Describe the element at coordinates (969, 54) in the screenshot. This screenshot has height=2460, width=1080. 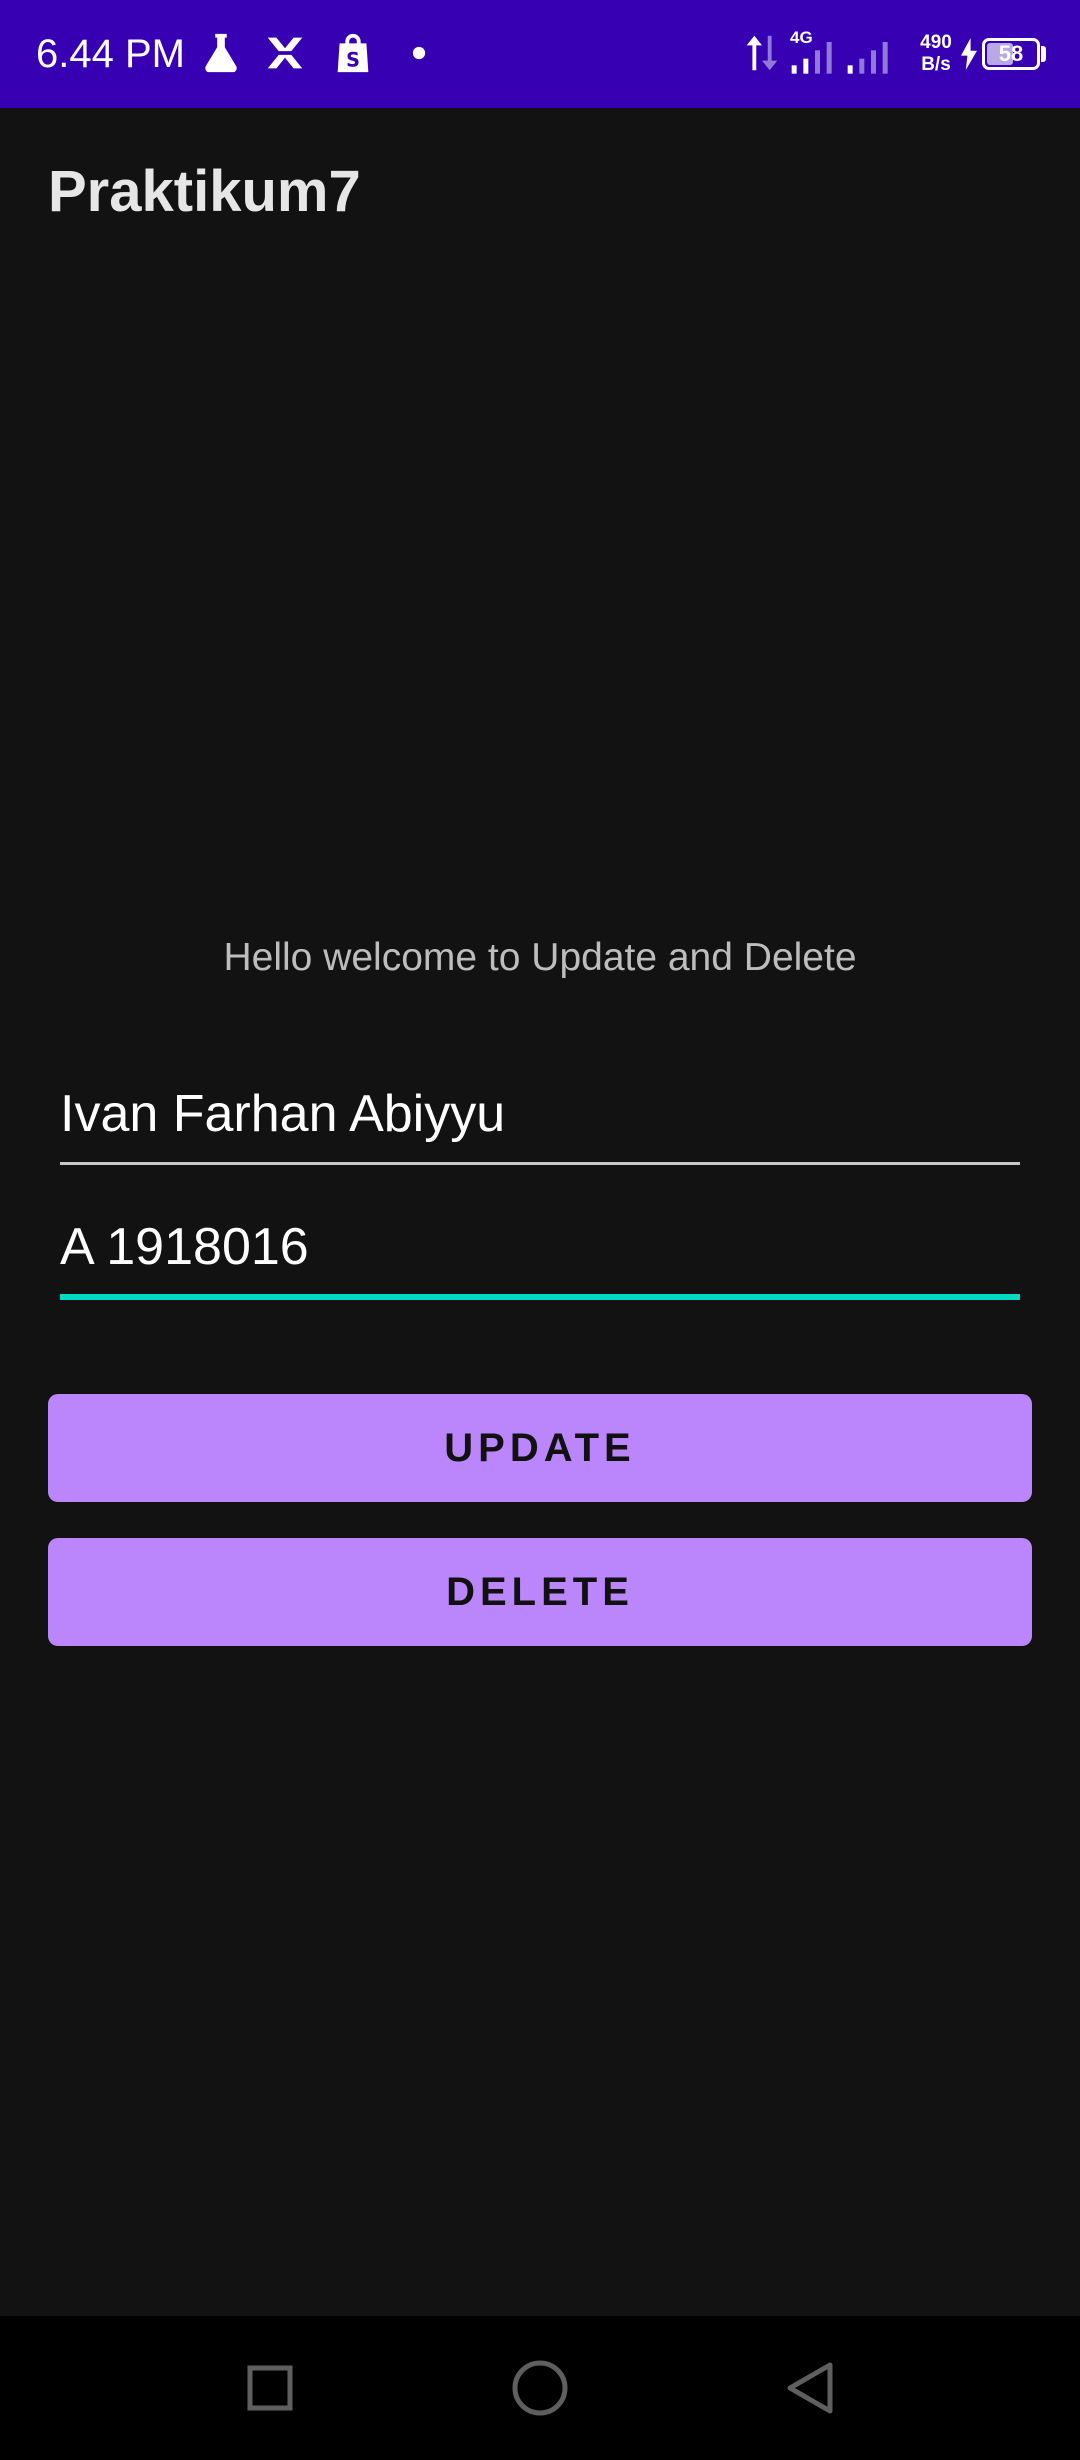
I see `charging-icon` at that location.